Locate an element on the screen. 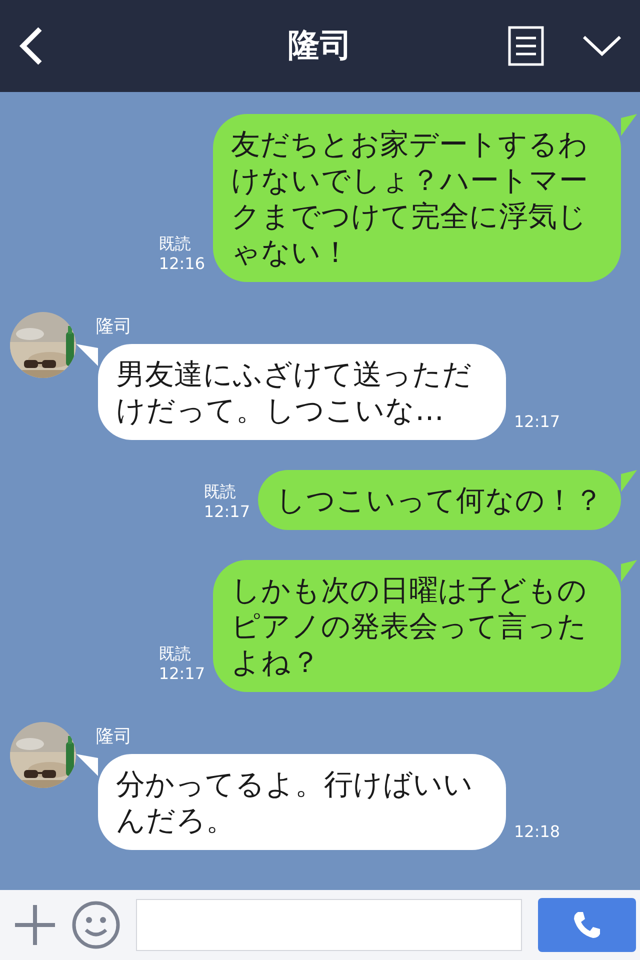 The width and height of the screenshot is (640, 960). chat-title: 隆司 is located at coordinates (320, 45).